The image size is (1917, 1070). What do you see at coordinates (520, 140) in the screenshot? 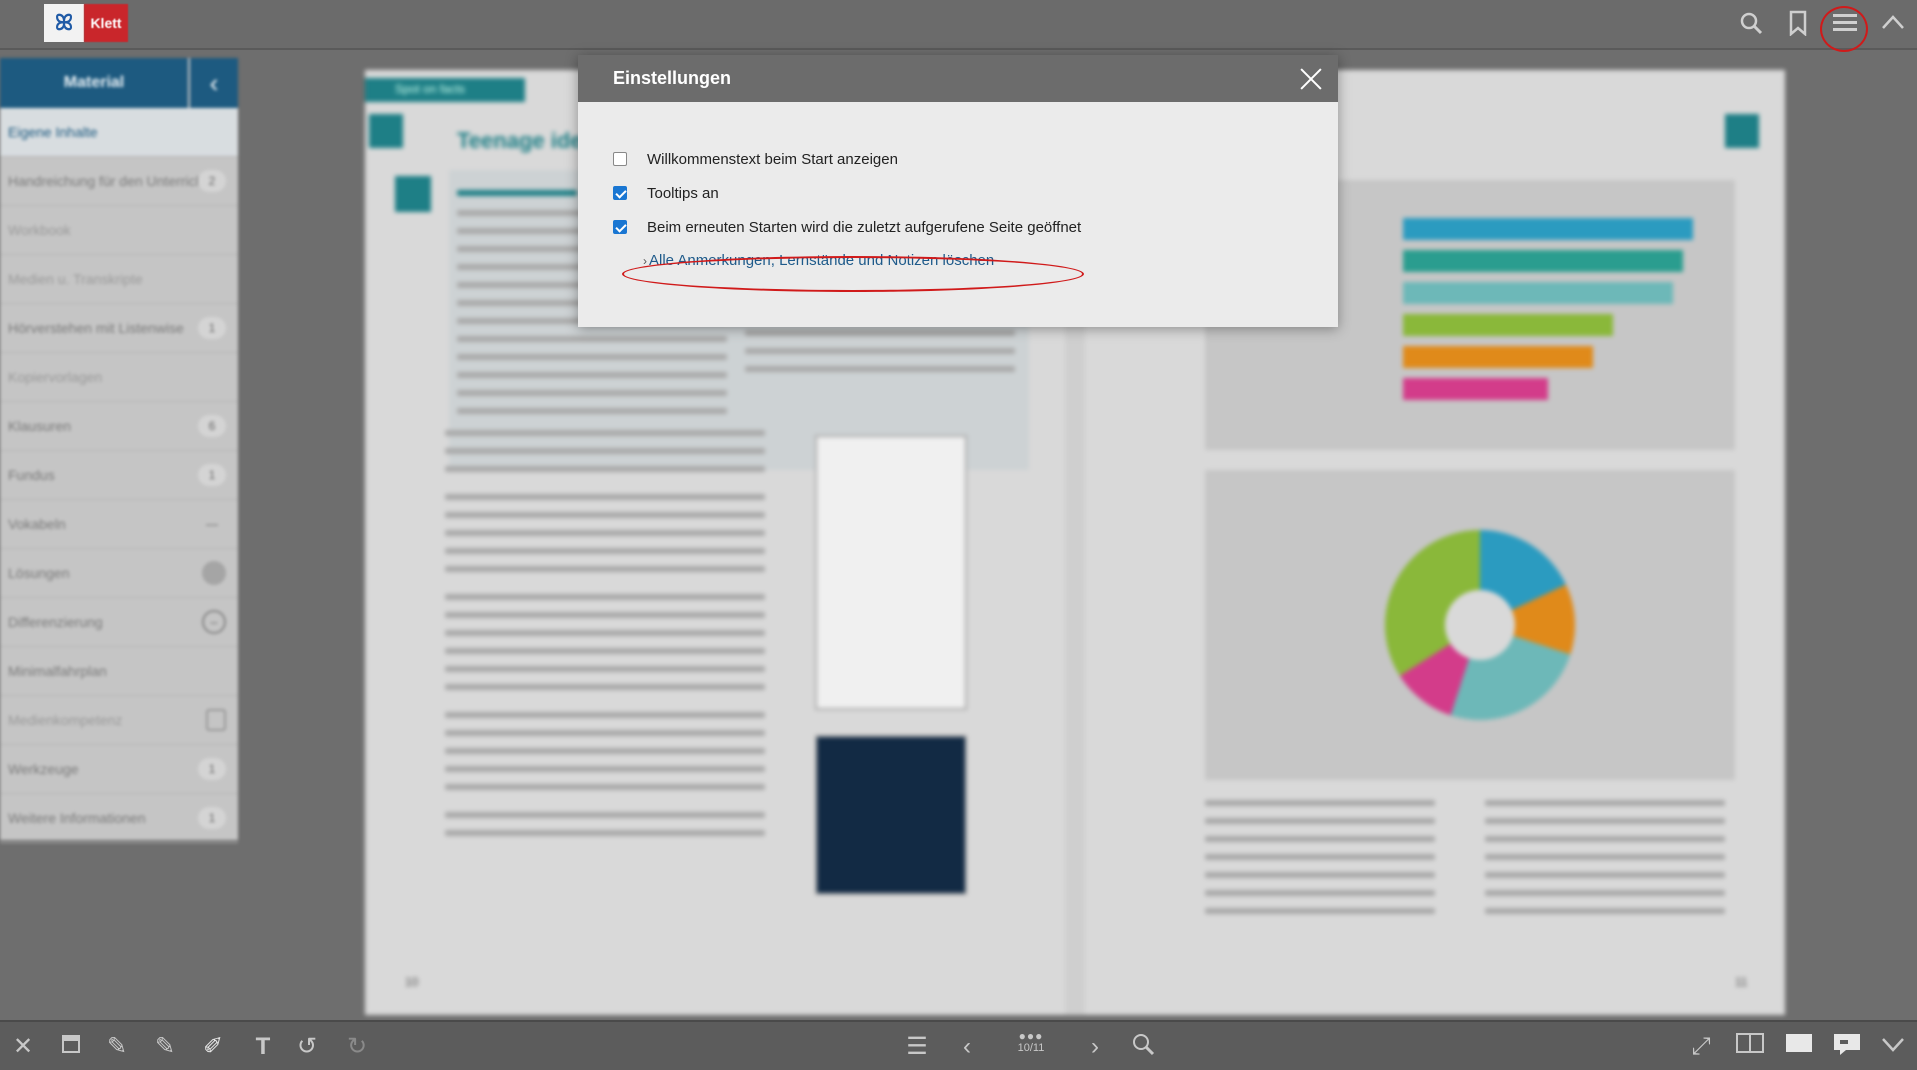
I see `page-heading: Teenage ide` at bounding box center [520, 140].